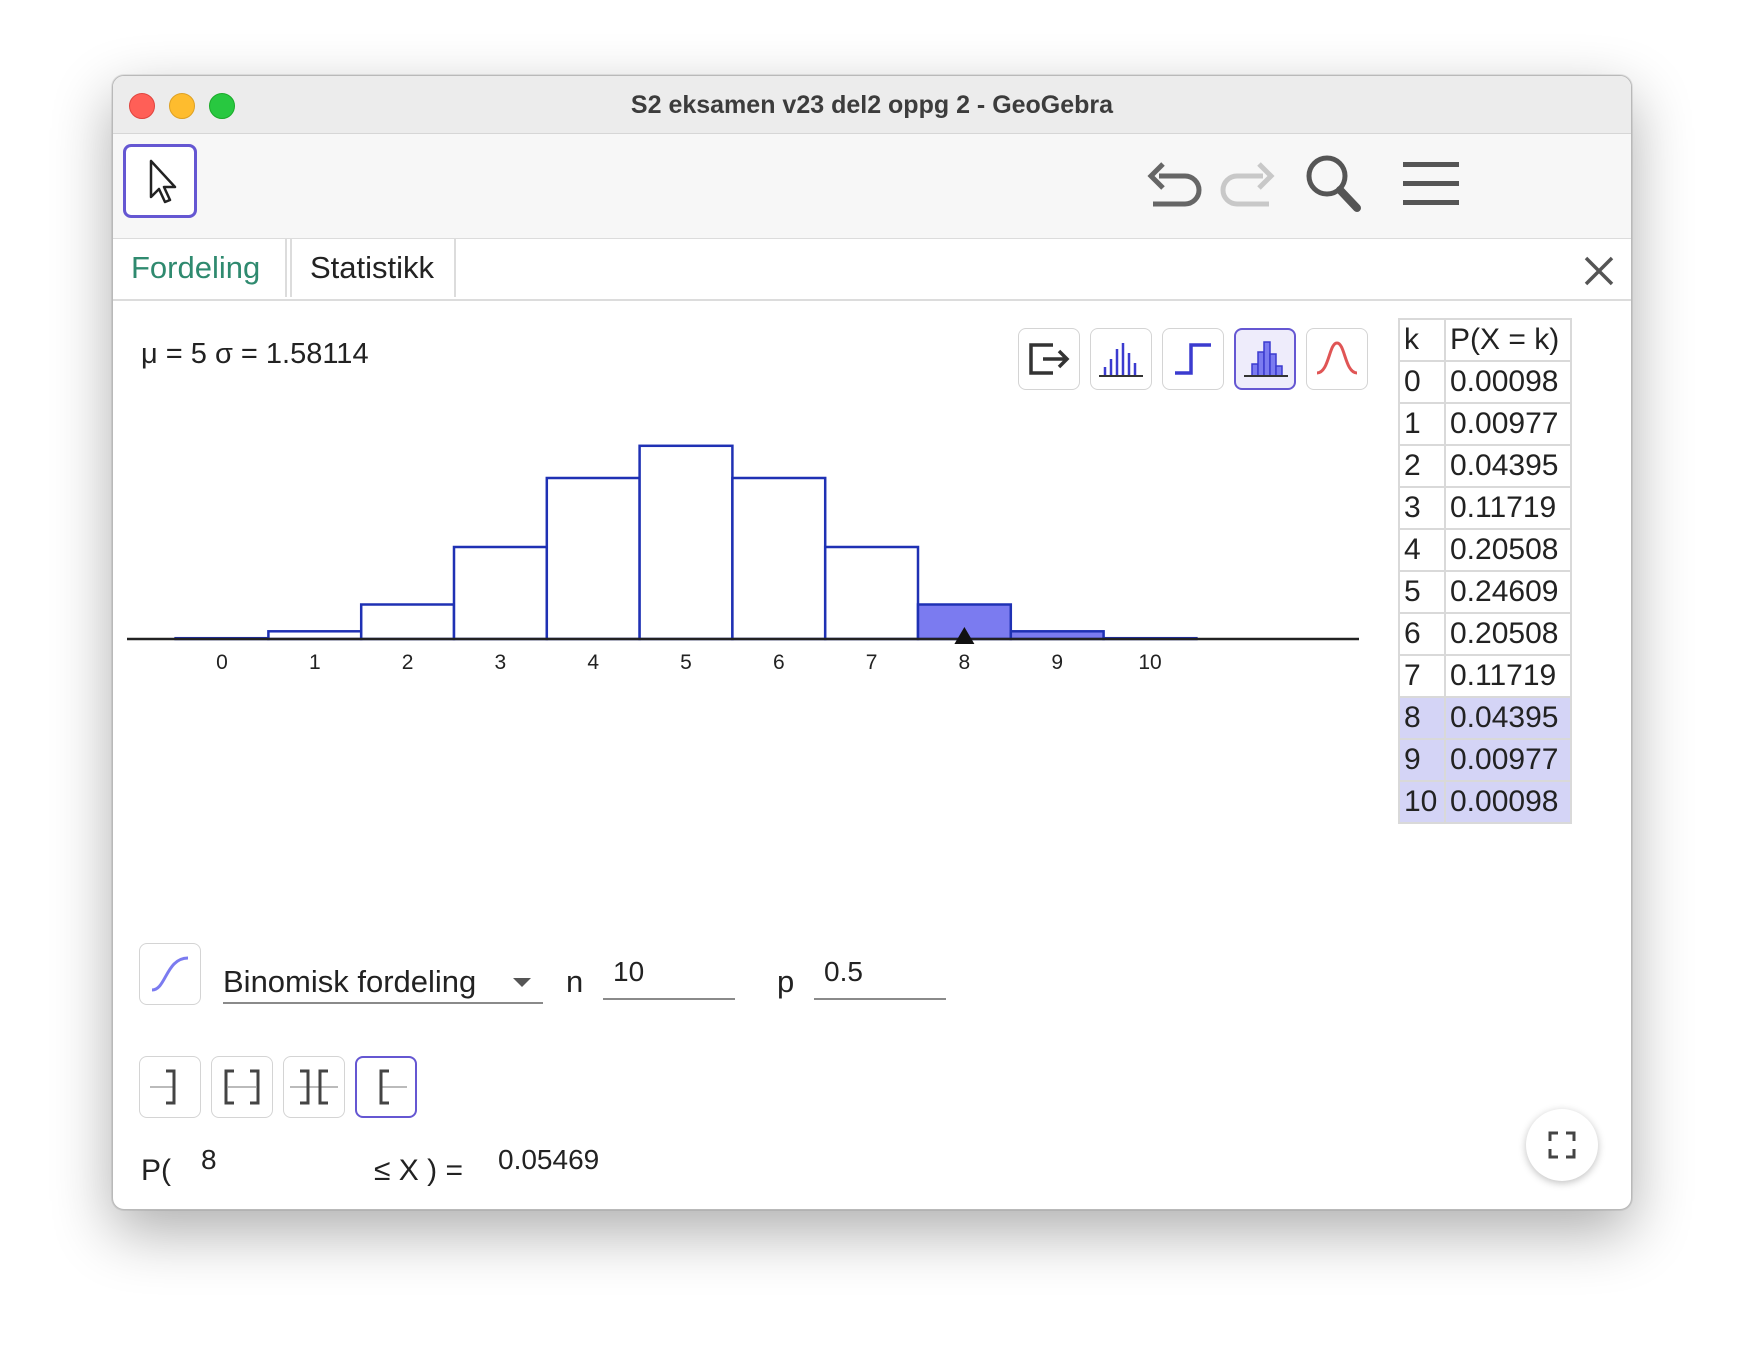  I want to click on x-tick-label: 0, so click(222, 662).